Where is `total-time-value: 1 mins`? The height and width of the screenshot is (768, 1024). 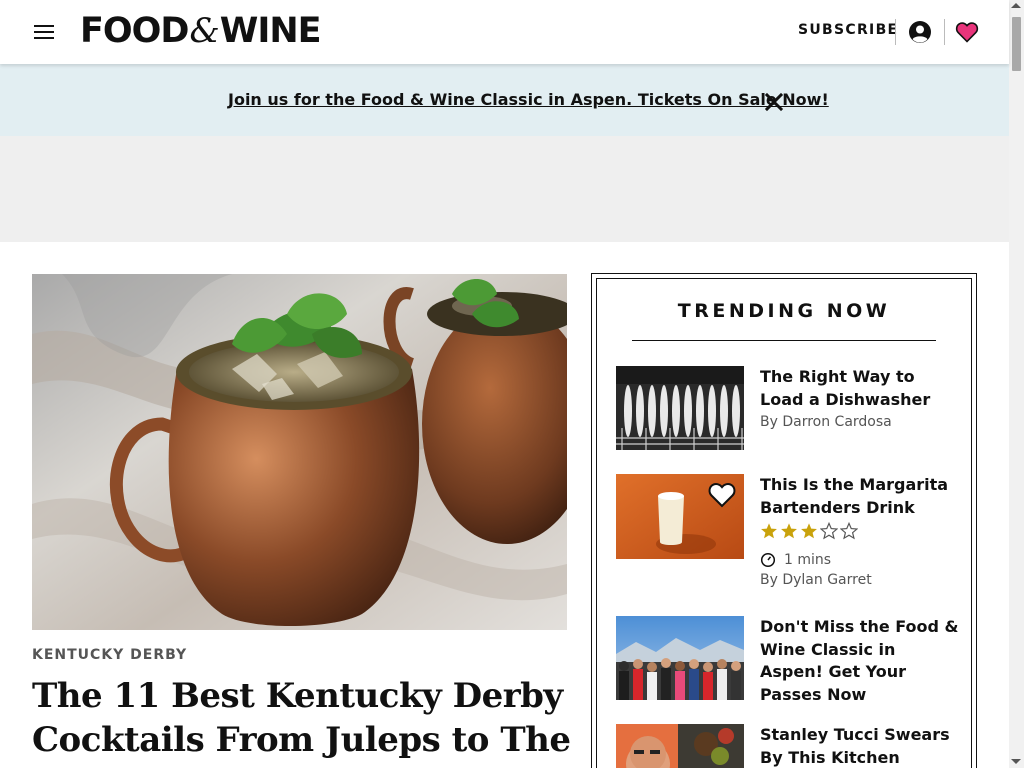
total-time-value: 1 mins is located at coordinates (808, 560).